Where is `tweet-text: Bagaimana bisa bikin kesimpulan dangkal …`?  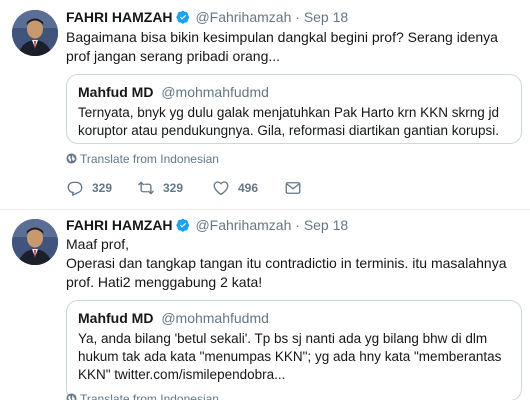 tweet-text: Bagaimana bisa bikin kesimpulan dangkal … is located at coordinates (282, 46).